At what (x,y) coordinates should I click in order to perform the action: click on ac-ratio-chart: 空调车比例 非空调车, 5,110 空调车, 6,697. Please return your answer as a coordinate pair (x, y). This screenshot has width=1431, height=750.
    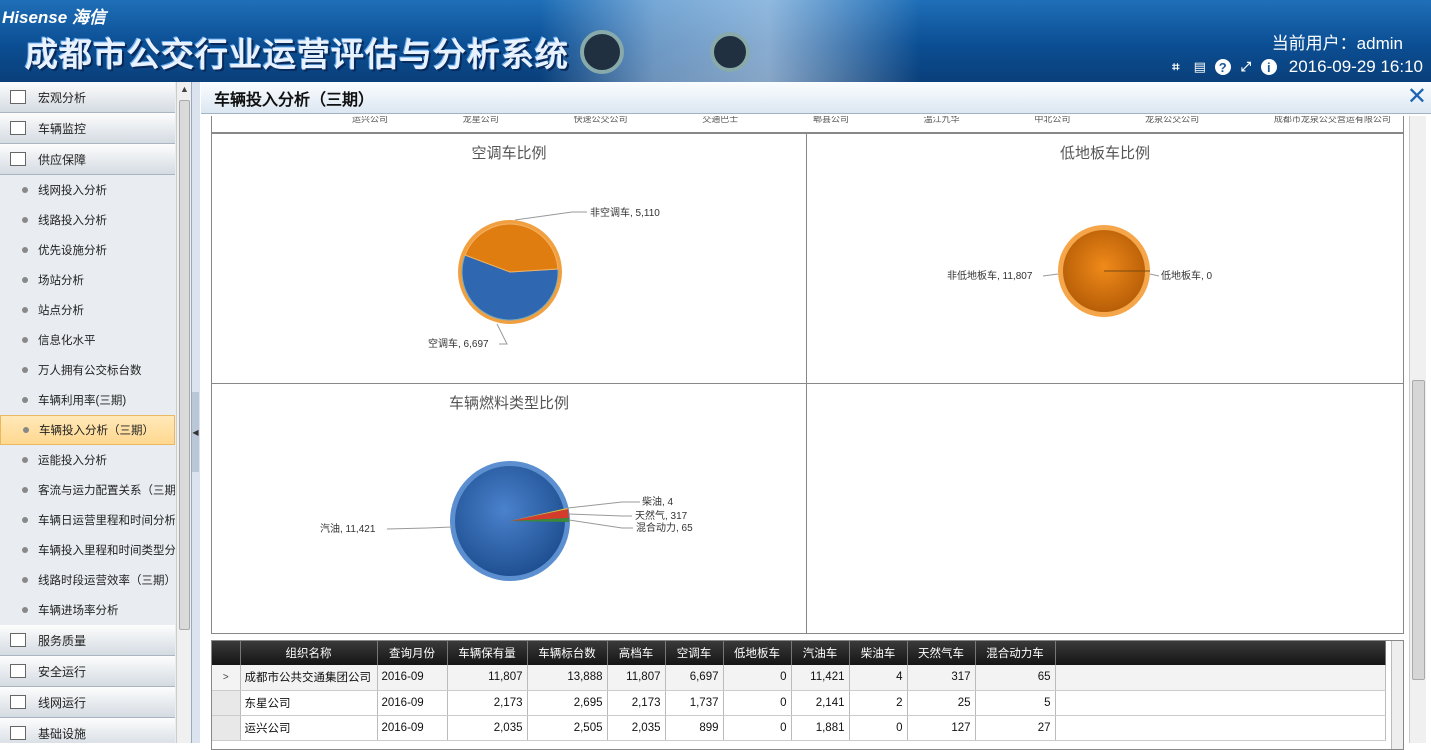
    Looking at the image, I should click on (509, 258).